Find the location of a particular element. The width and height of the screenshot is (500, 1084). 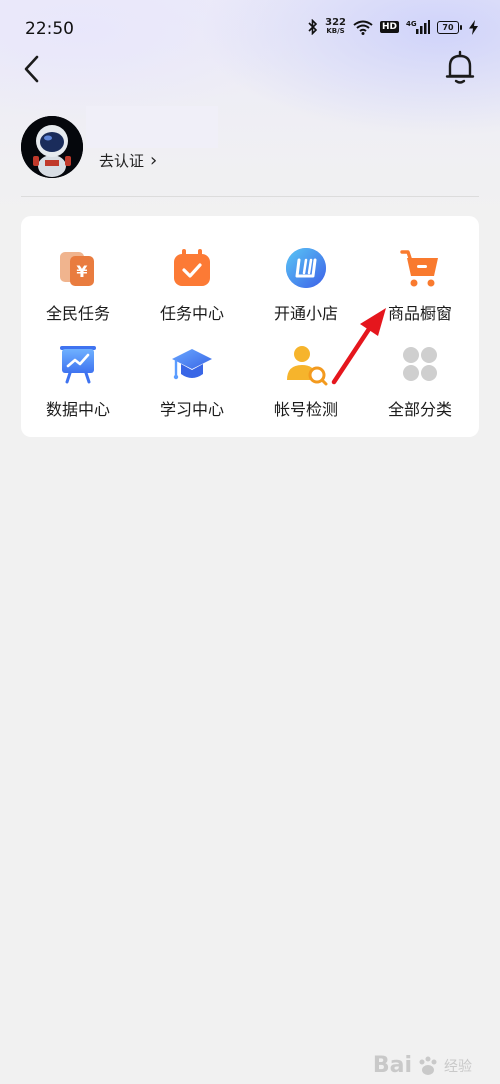

status-icons: 322 KB/S HD 4G 70 is located at coordinates (393, 26).